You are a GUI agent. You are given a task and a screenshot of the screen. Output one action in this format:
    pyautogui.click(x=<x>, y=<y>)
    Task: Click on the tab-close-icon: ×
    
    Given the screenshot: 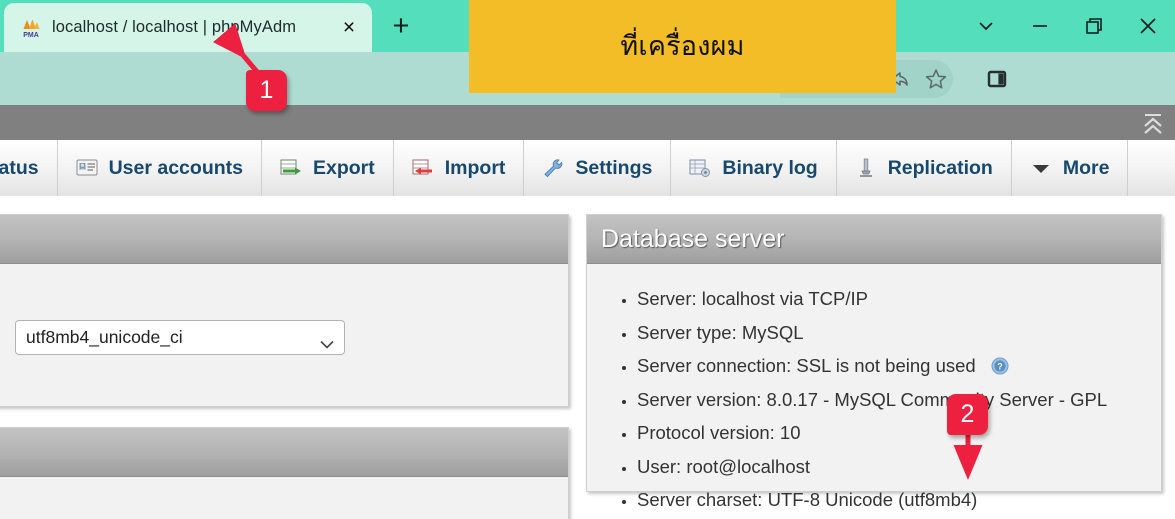 What is the action you would take?
    pyautogui.click(x=349, y=28)
    